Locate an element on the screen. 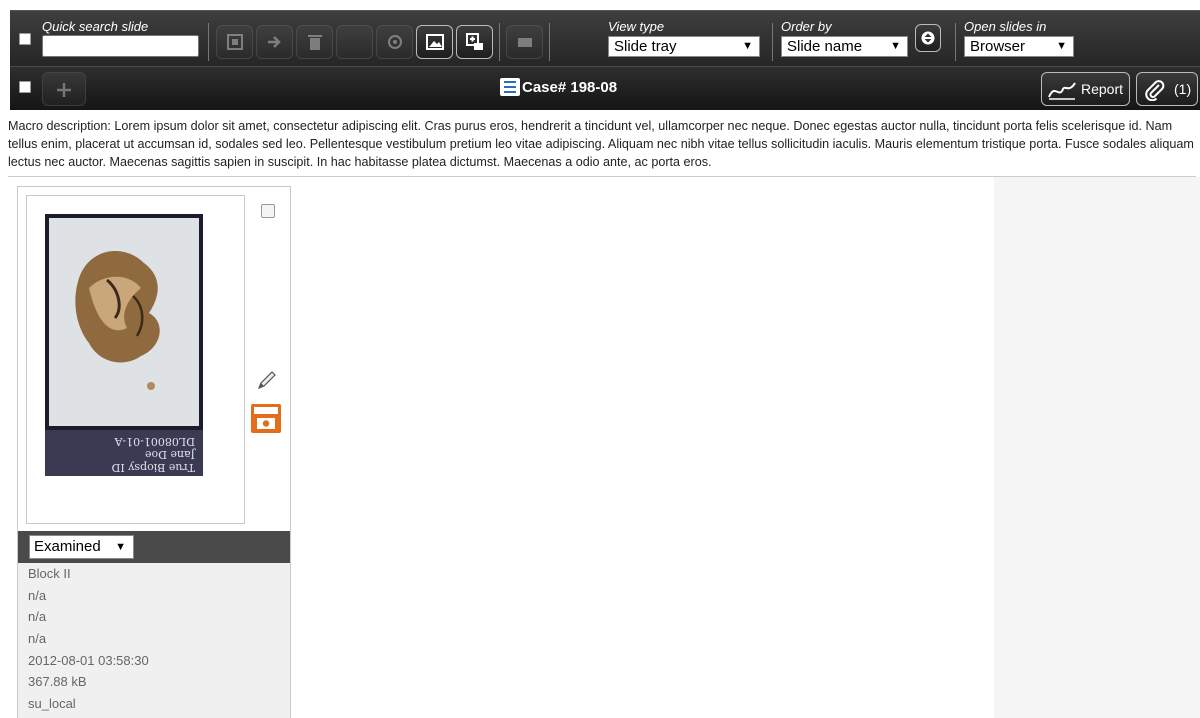 The height and width of the screenshot is (718, 1200). compare-button is located at coordinates (524, 42).